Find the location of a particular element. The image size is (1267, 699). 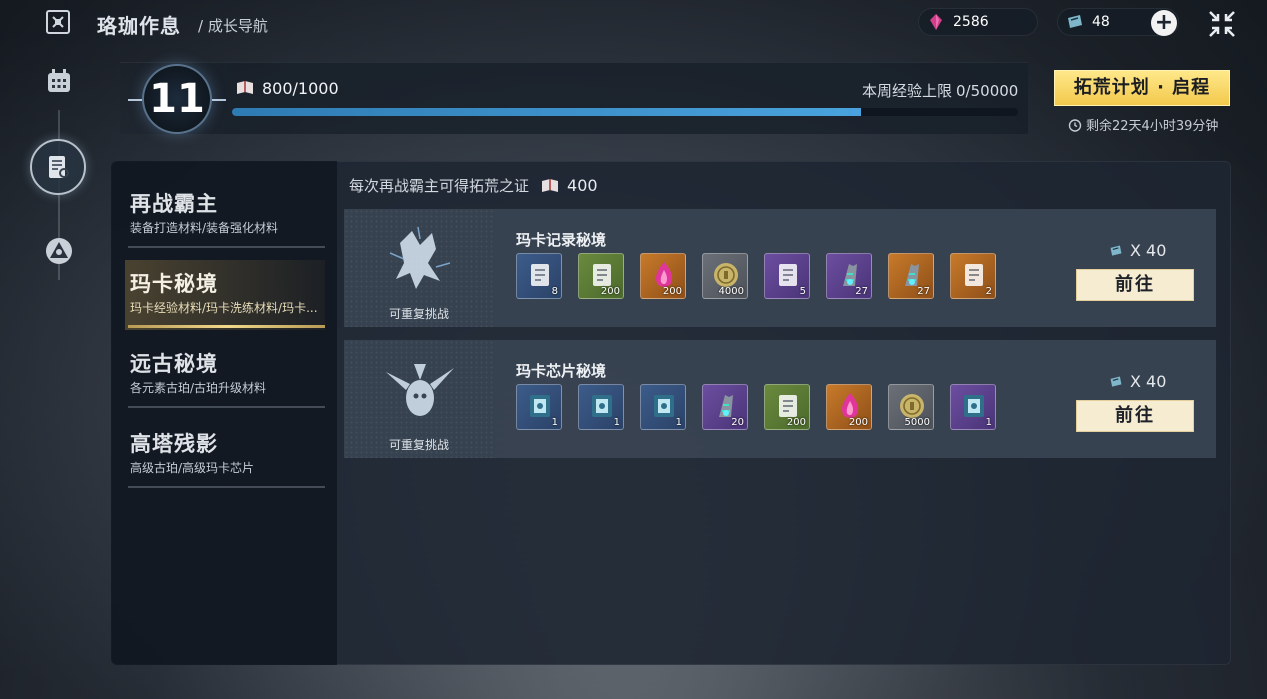

countdown-text: 剩余22天4小时39分钟 is located at coordinates (1152, 126).